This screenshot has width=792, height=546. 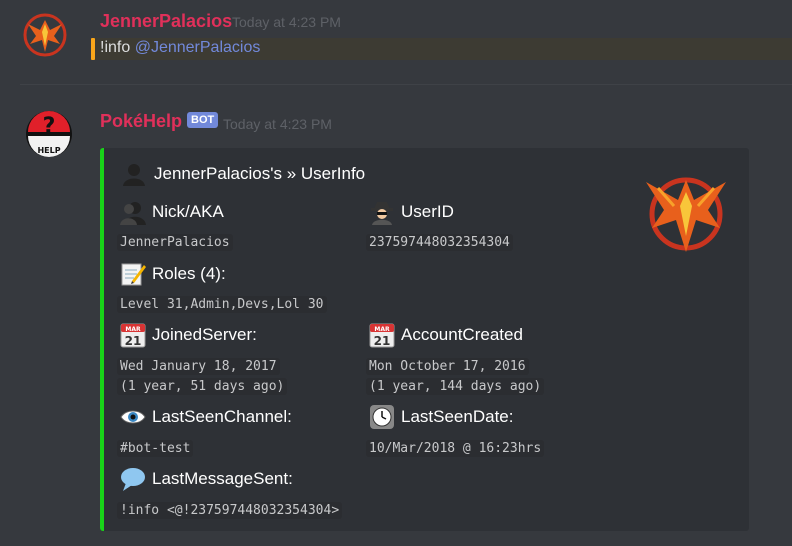 What do you see at coordinates (441, 417) in the screenshot?
I see `field-lastdate-name: LastSeenDate:` at bounding box center [441, 417].